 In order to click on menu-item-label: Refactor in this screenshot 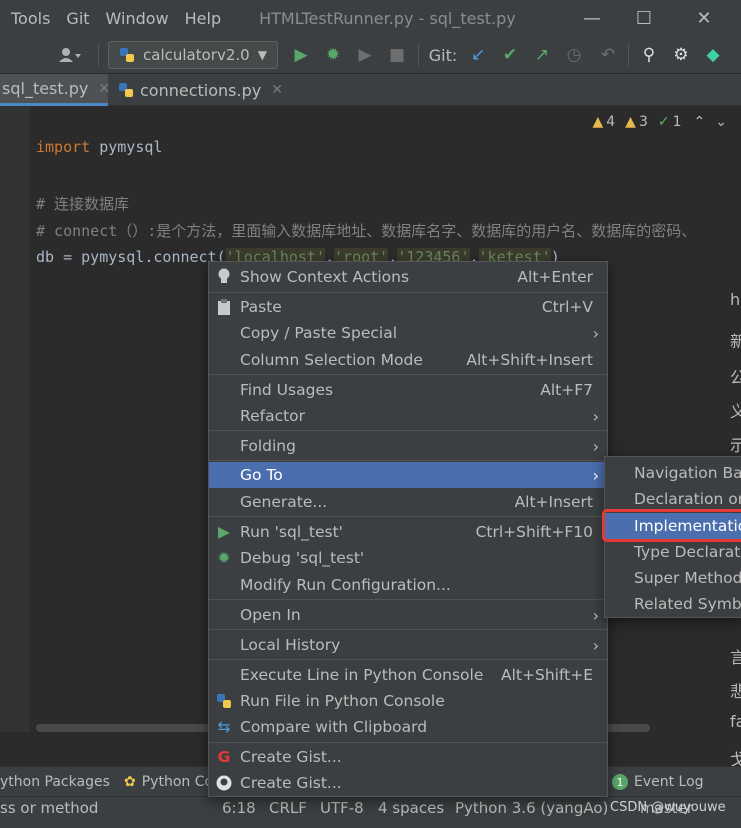, I will do `click(273, 416)`.